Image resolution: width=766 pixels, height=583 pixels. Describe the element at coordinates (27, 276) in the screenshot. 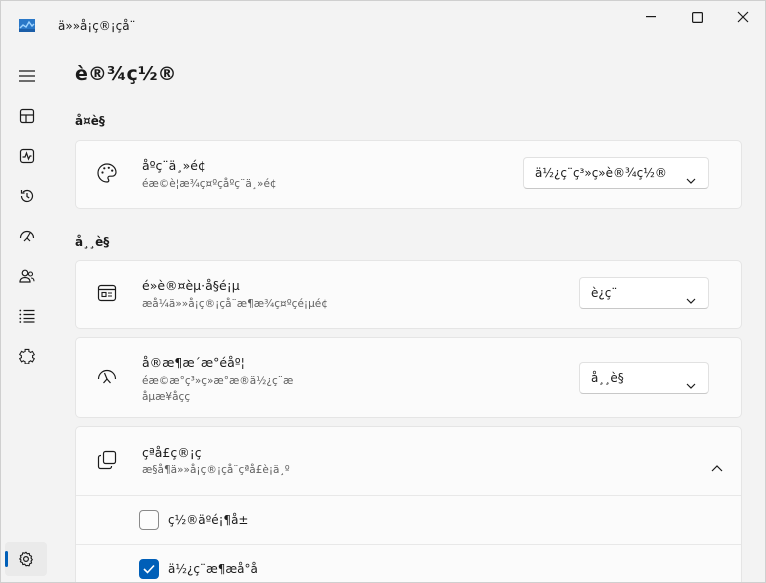

I see `users-icon` at that location.